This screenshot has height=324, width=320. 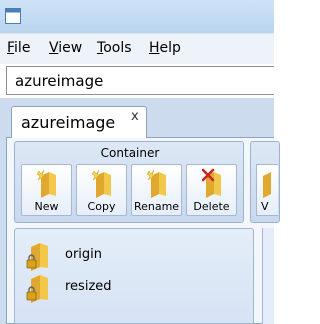 I want to click on list-item-resized: resized, so click(x=86, y=288).